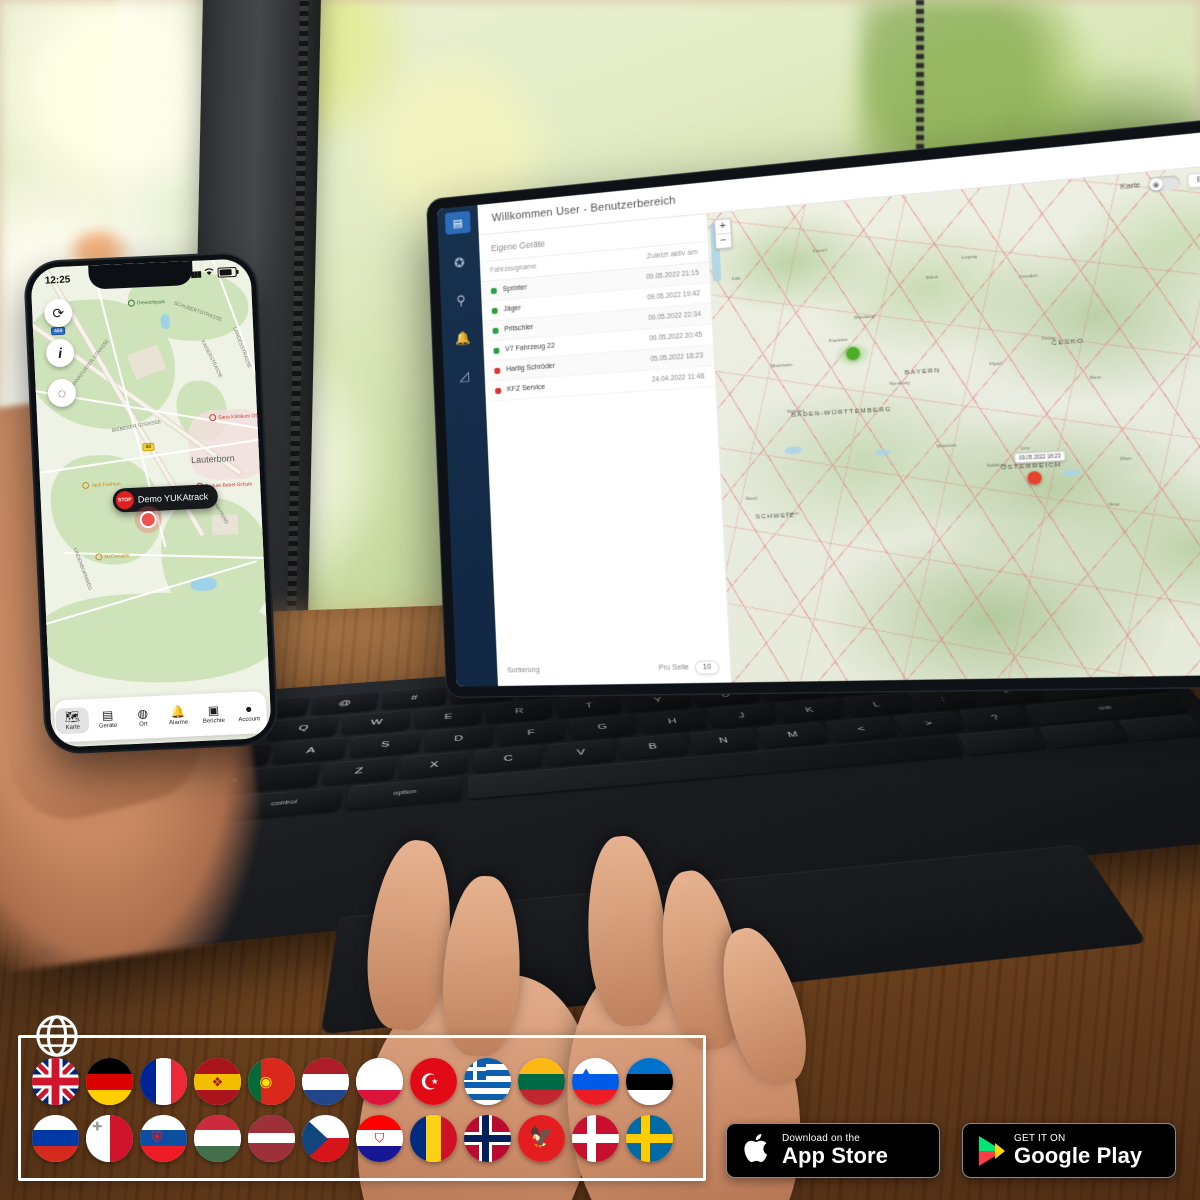 This screenshot has height=1200, width=1200. What do you see at coordinates (653, 746) in the screenshot?
I see `key-b: B` at bounding box center [653, 746].